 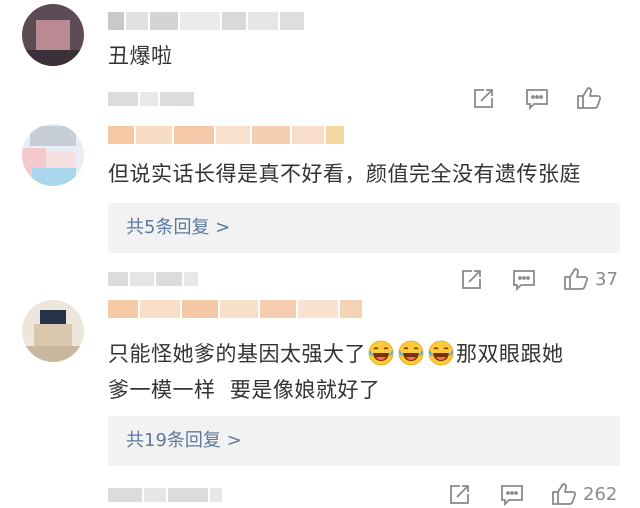 I want to click on comment-text: 只能怪她爹的基因太强大了 那双眼跟她 爹一模一样 要是像娘就好了, so click(x=336, y=372).